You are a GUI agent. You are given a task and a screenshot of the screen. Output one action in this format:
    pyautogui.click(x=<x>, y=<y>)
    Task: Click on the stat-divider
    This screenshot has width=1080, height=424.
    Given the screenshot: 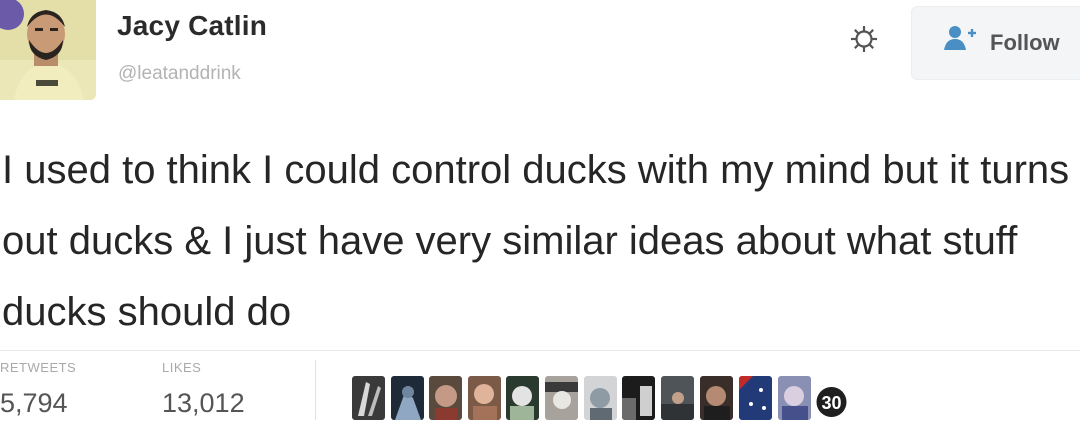 What is the action you would take?
    pyautogui.click(x=315, y=390)
    